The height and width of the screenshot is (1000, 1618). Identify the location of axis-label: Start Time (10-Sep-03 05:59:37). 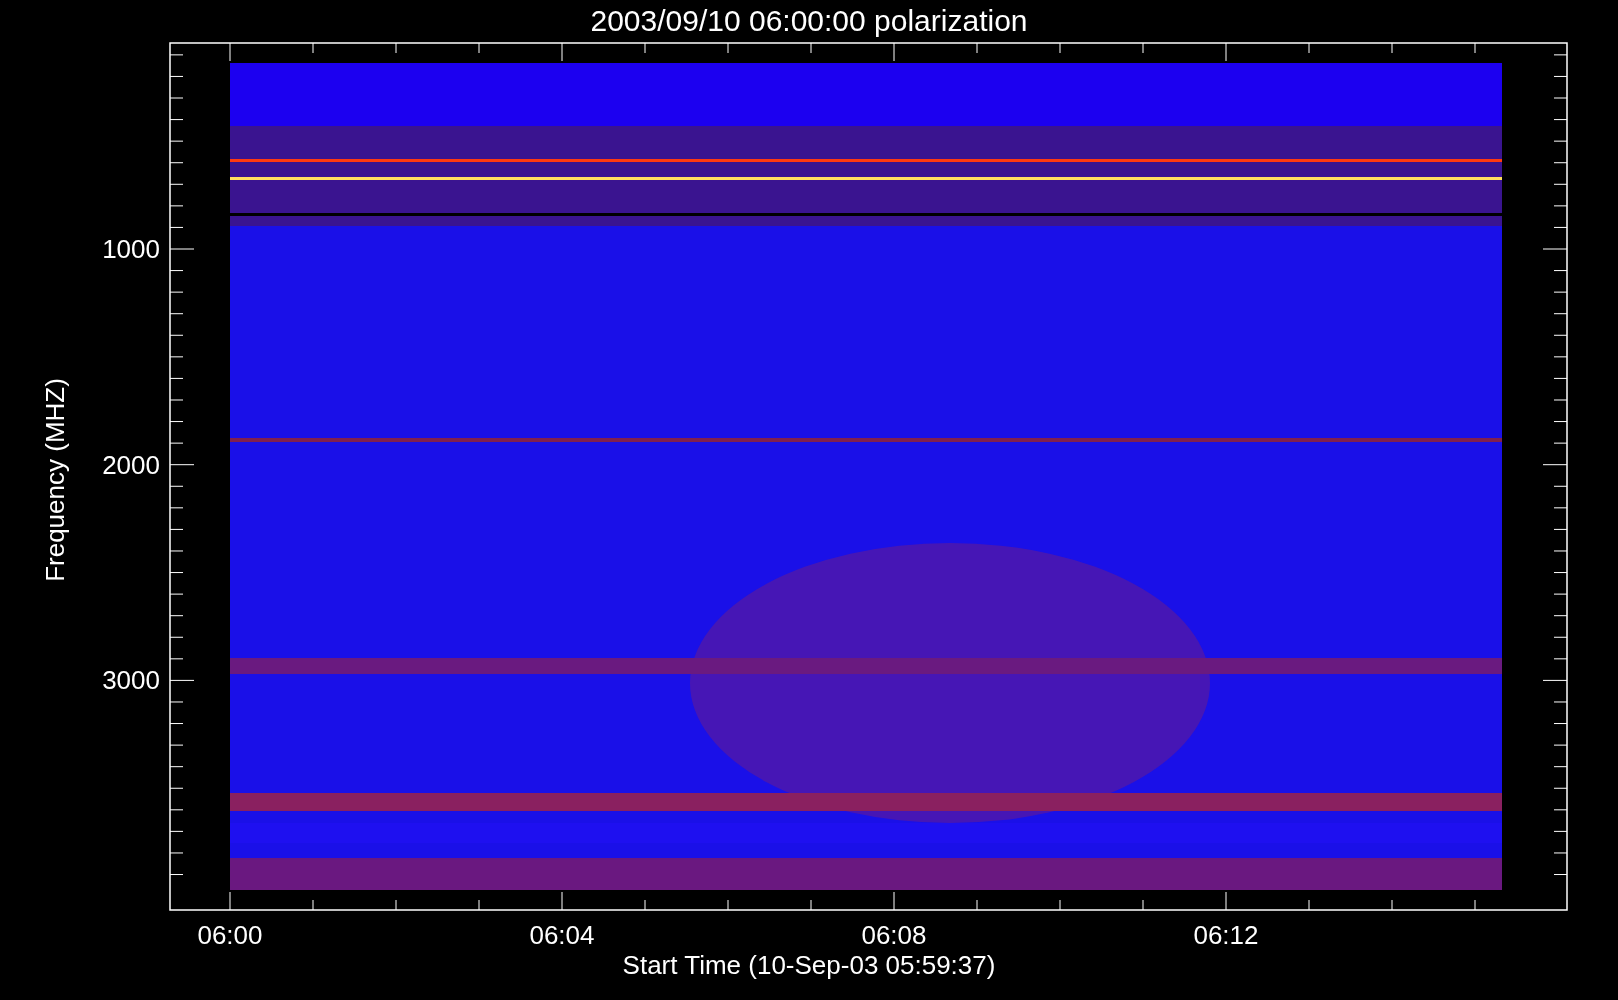
(809, 965).